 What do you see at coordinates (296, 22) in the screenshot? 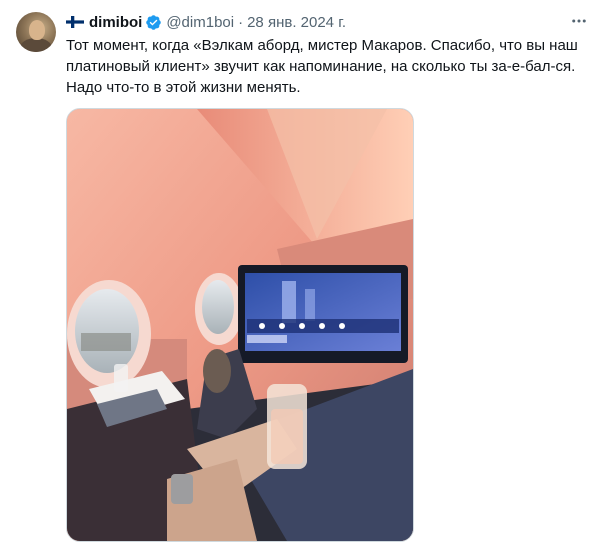
I see `tweet-date: 28 янв. 2024 г.` at bounding box center [296, 22].